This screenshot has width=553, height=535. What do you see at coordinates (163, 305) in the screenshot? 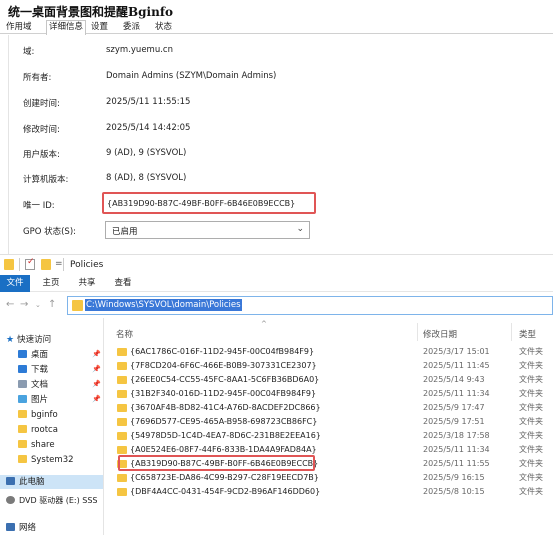
I see `address-text: C:\Windows\SYSVOL\domain\Policies` at bounding box center [163, 305].